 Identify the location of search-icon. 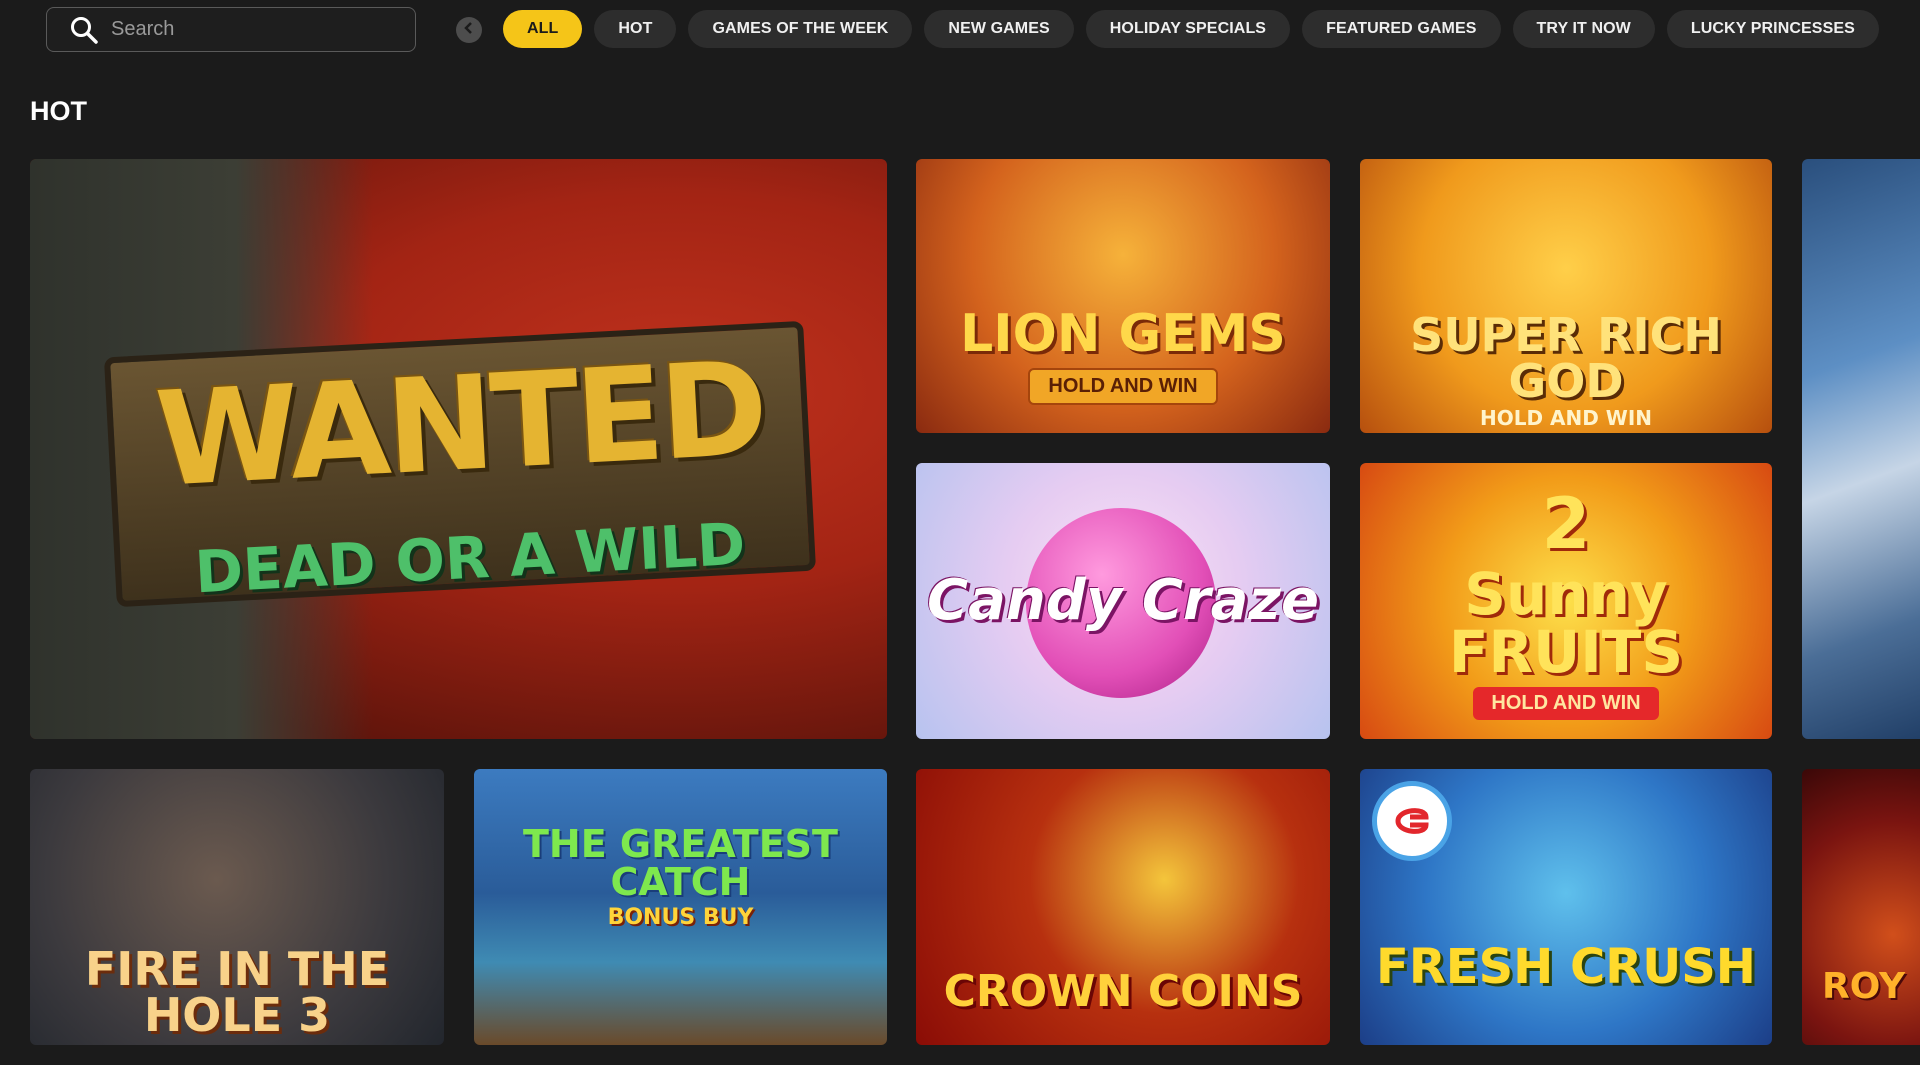
(84, 30).